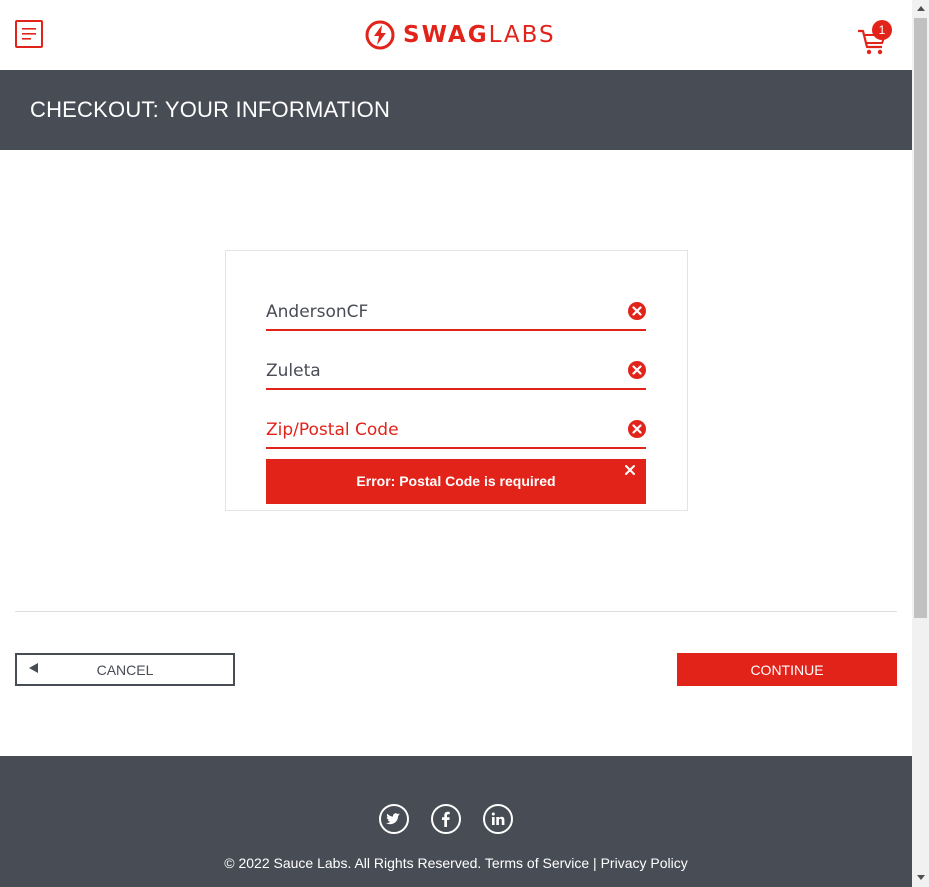 The image size is (929, 887). I want to click on error-message-container: Error: Postal Code is required, so click(456, 481).